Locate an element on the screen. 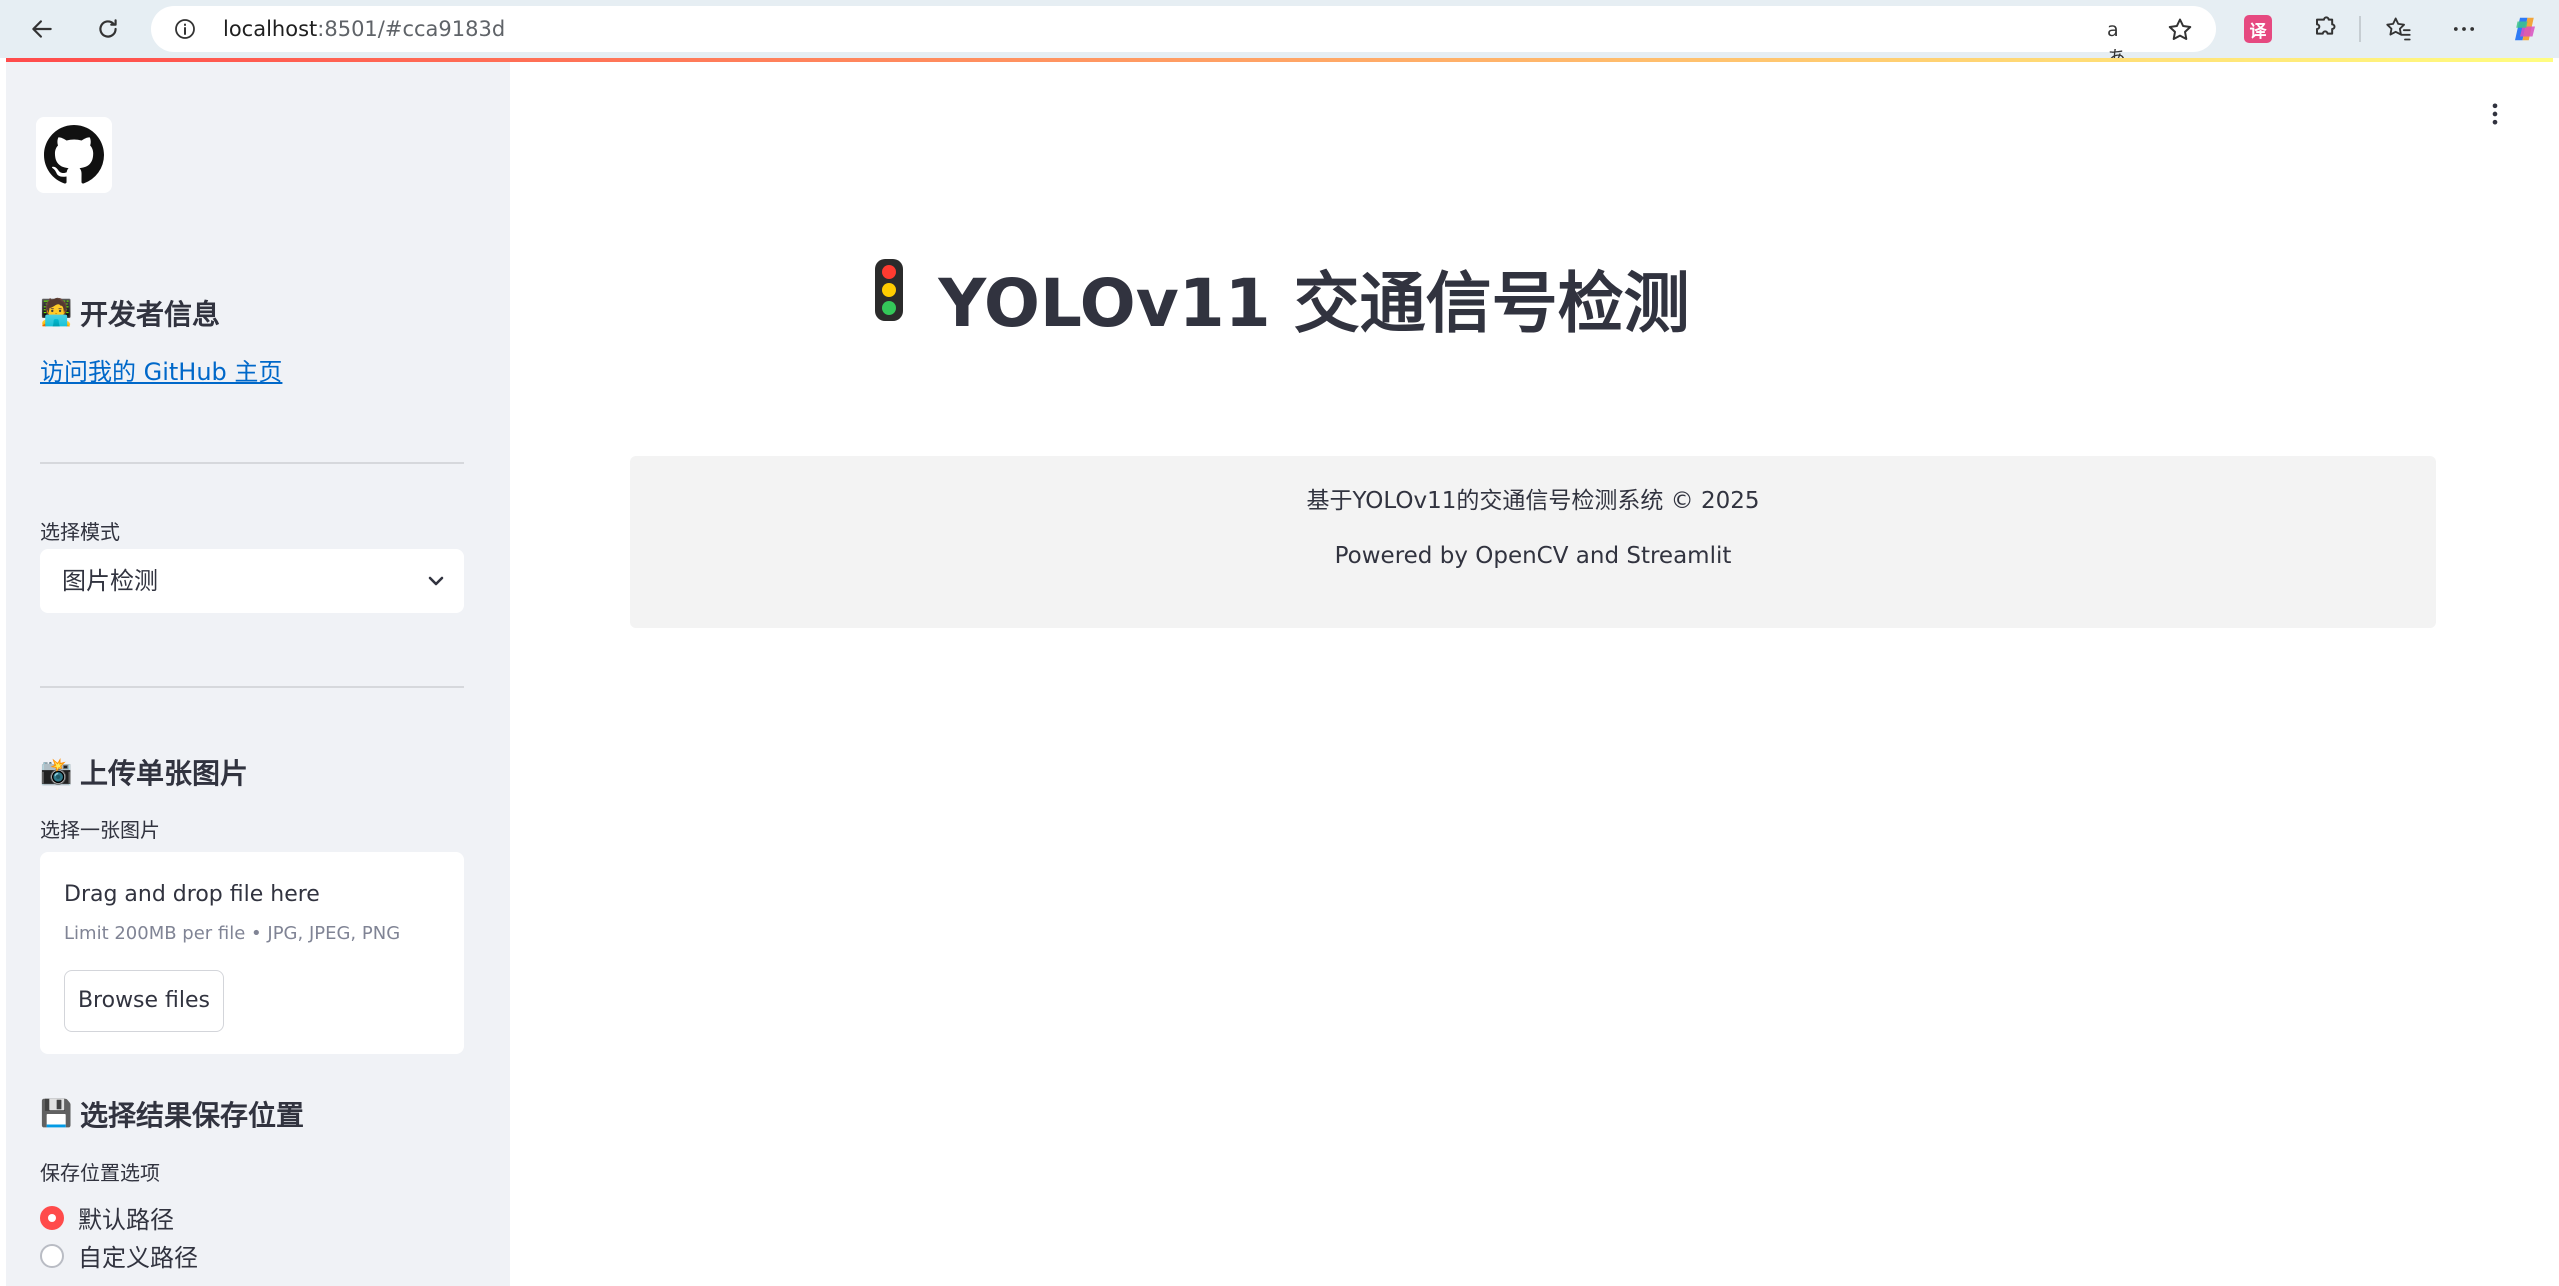 The width and height of the screenshot is (2559, 1286). github-logo-icon is located at coordinates (74, 155).